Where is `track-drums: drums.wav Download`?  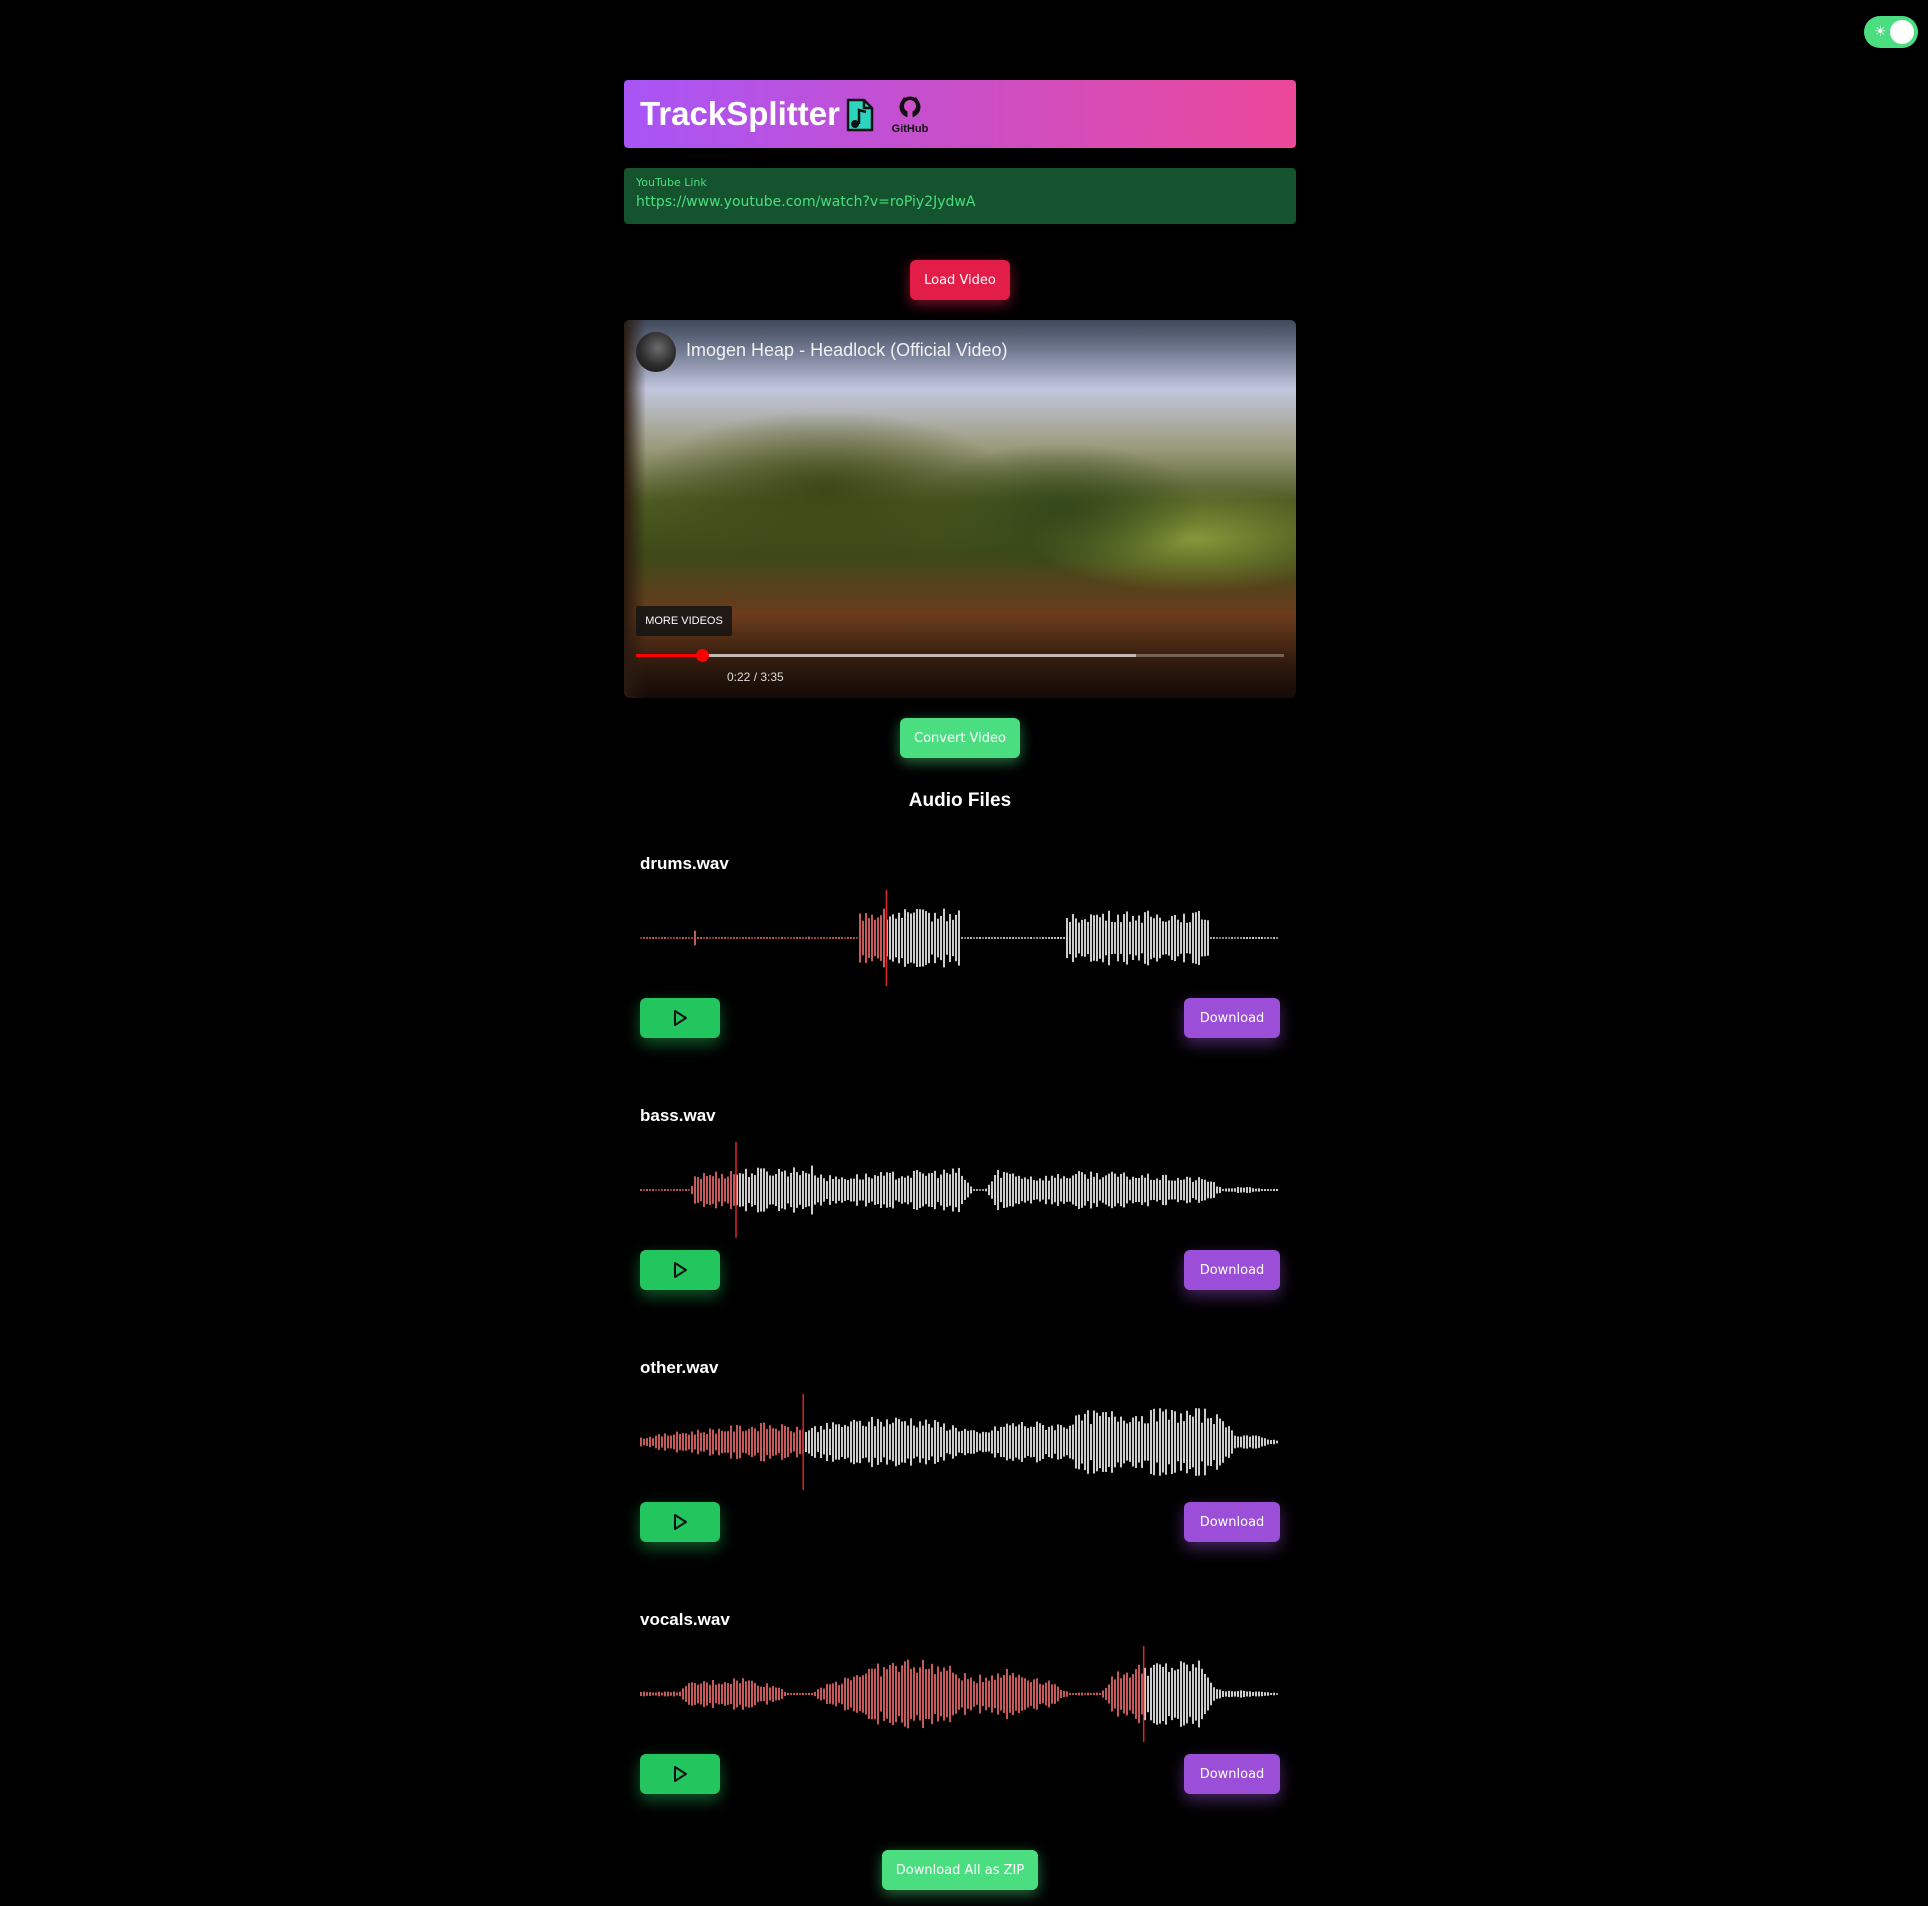
track-drums: drums.wav Download is located at coordinates (960, 954).